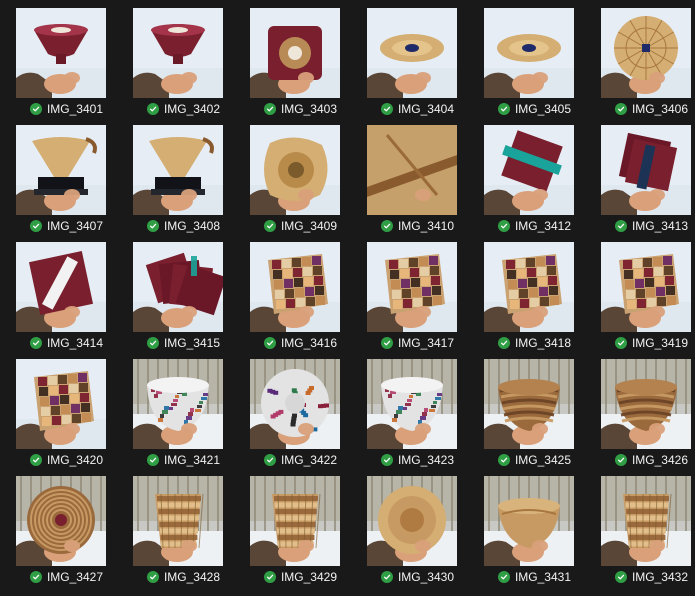 Image resolution: width=695 pixels, height=596 pixels. I want to click on thumbnail-caption: IMG_3405, so click(534, 109).